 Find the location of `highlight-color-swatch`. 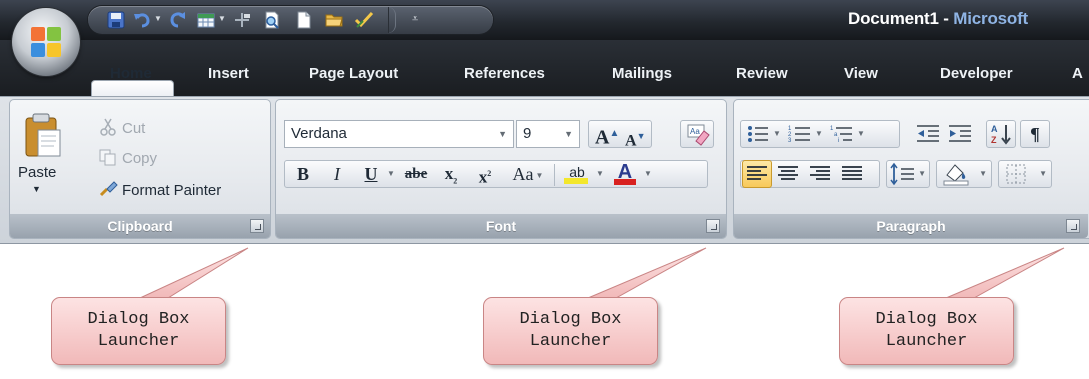

highlight-color-swatch is located at coordinates (576, 181).